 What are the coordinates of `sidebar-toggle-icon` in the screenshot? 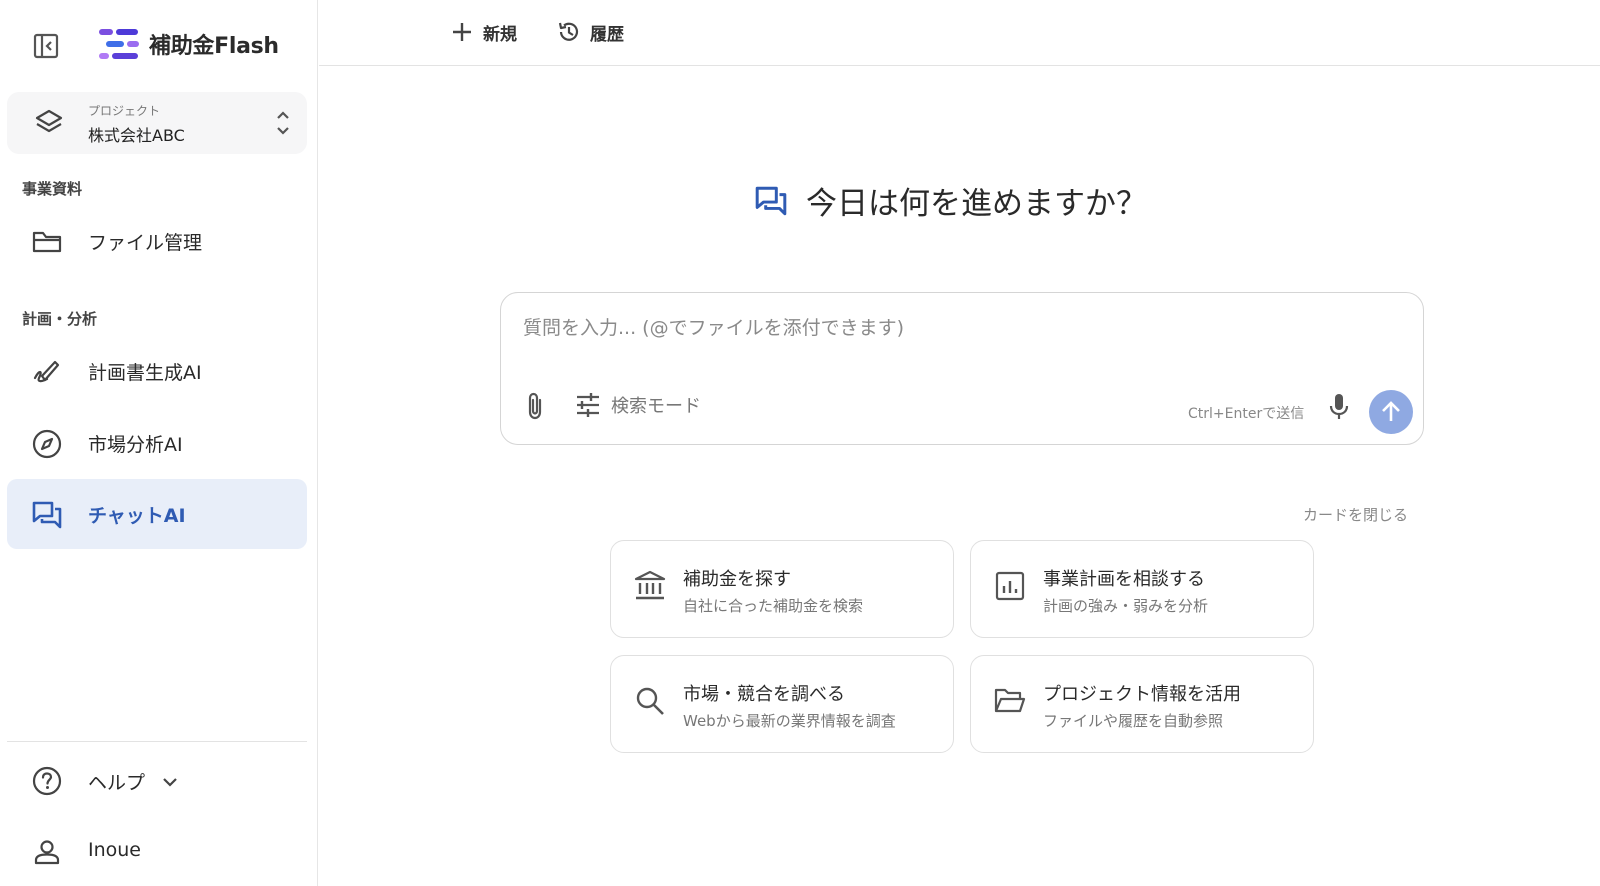 It's located at (46, 46).